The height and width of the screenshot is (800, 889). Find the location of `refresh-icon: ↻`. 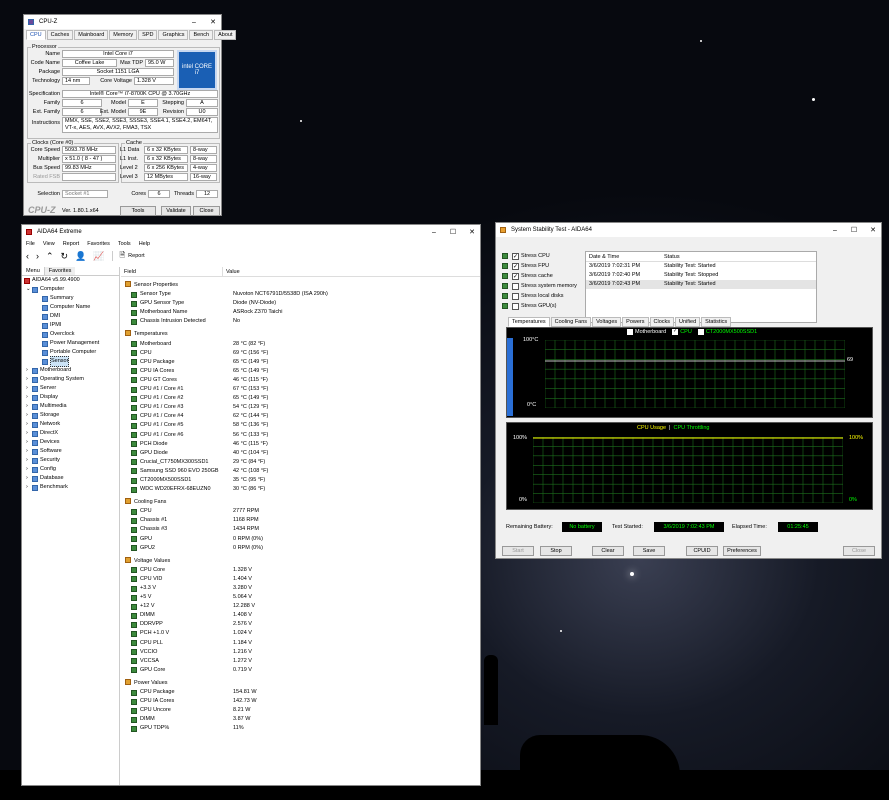

refresh-icon: ↻ is located at coordinates (65, 256).